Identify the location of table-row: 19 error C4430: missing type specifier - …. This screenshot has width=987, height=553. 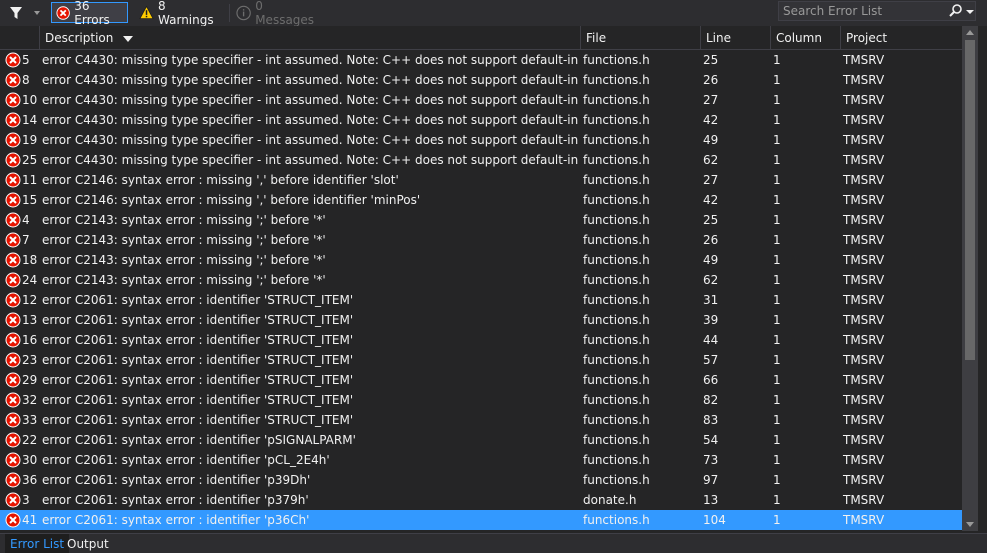
(481, 140).